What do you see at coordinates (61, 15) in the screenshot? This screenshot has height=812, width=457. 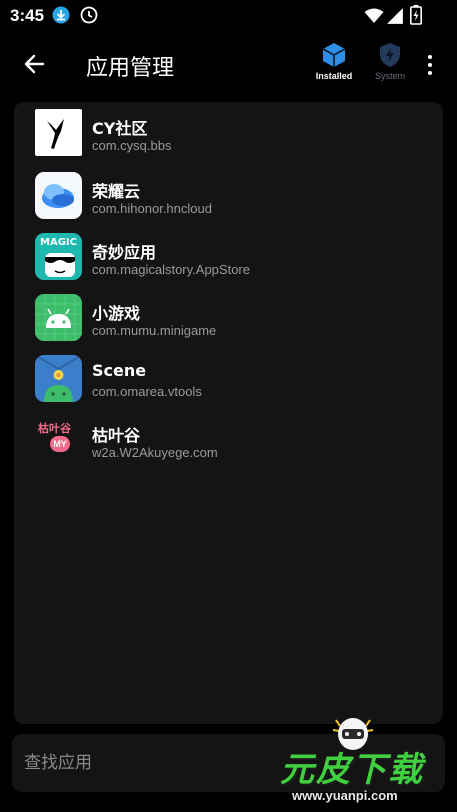 I see `download-icon` at bounding box center [61, 15].